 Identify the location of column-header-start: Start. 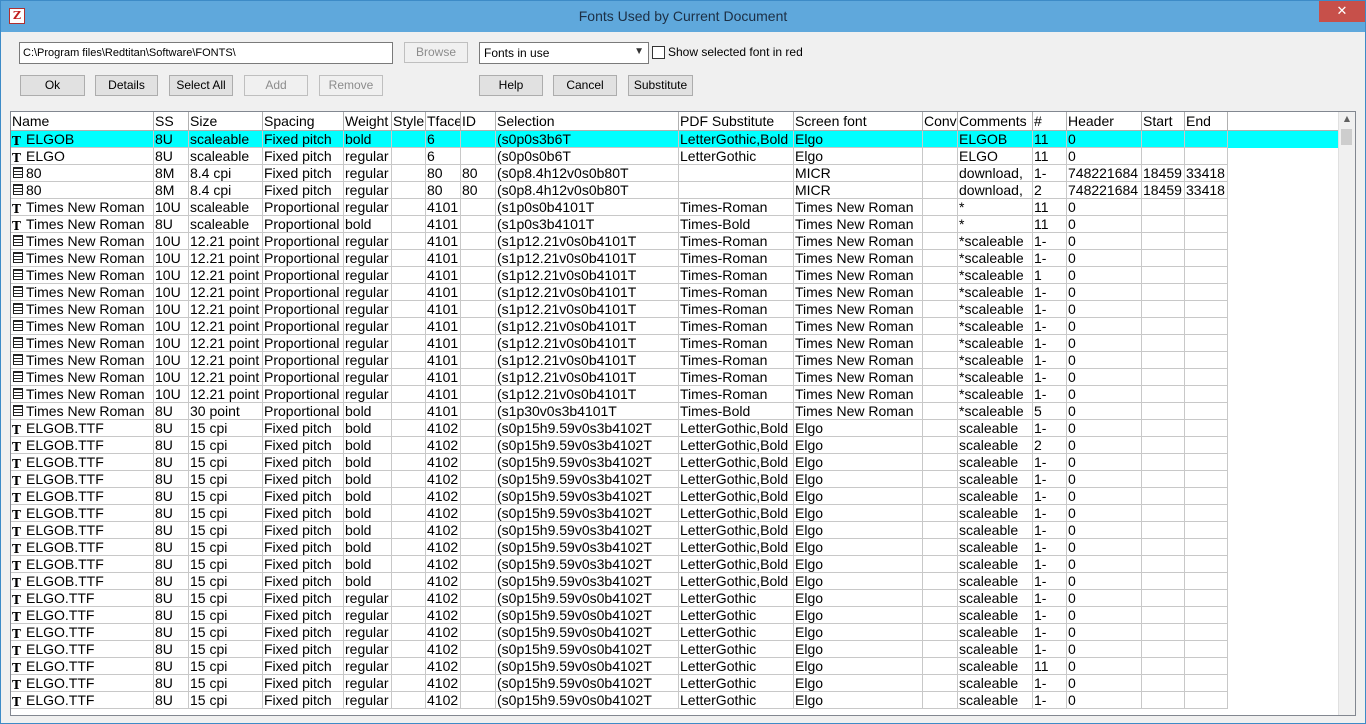
(1163, 121).